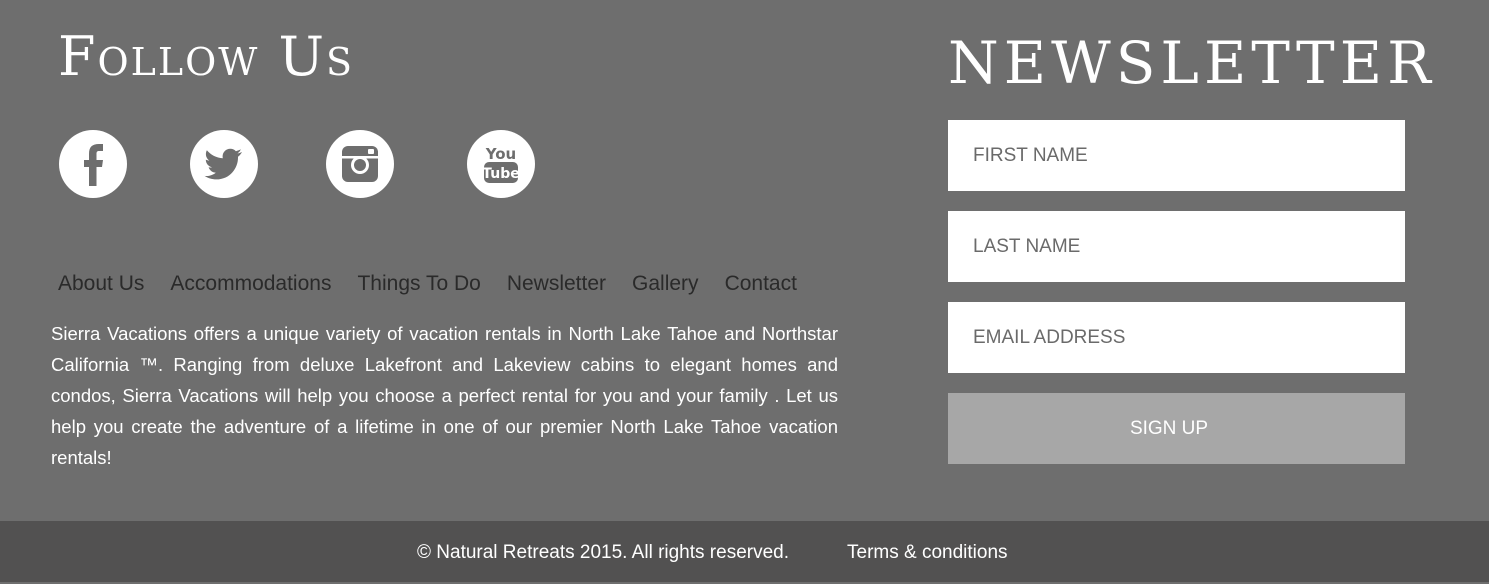 This screenshot has width=1489, height=584. What do you see at coordinates (206, 56) in the screenshot?
I see `follow-us-title: Follow Us` at bounding box center [206, 56].